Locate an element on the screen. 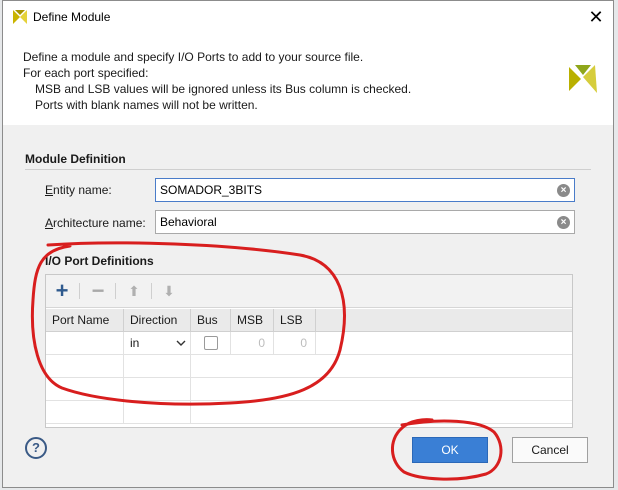 The height and width of the screenshot is (490, 618). port-name-cell is located at coordinates (85, 343).